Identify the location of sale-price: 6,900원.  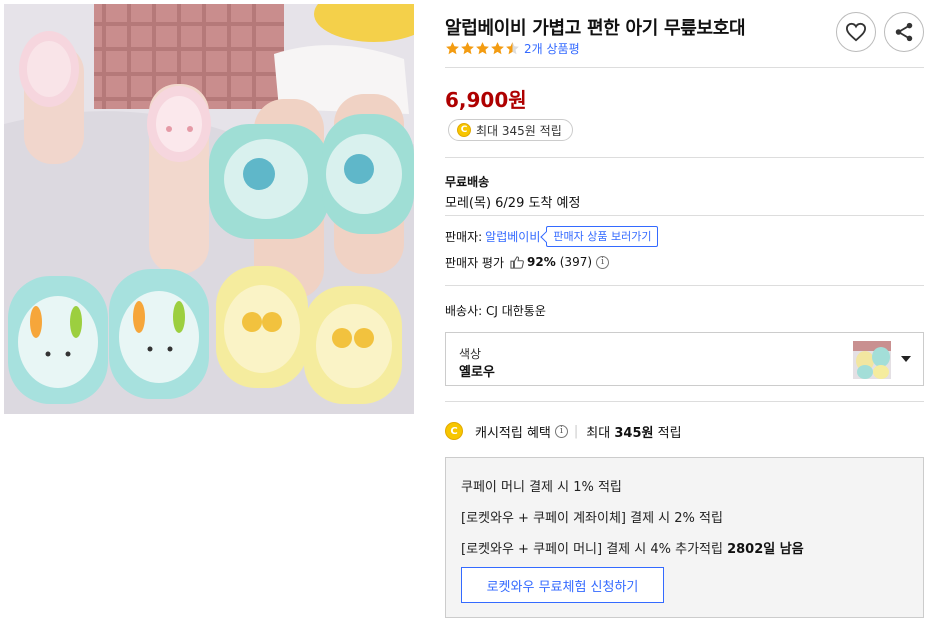
(486, 100).